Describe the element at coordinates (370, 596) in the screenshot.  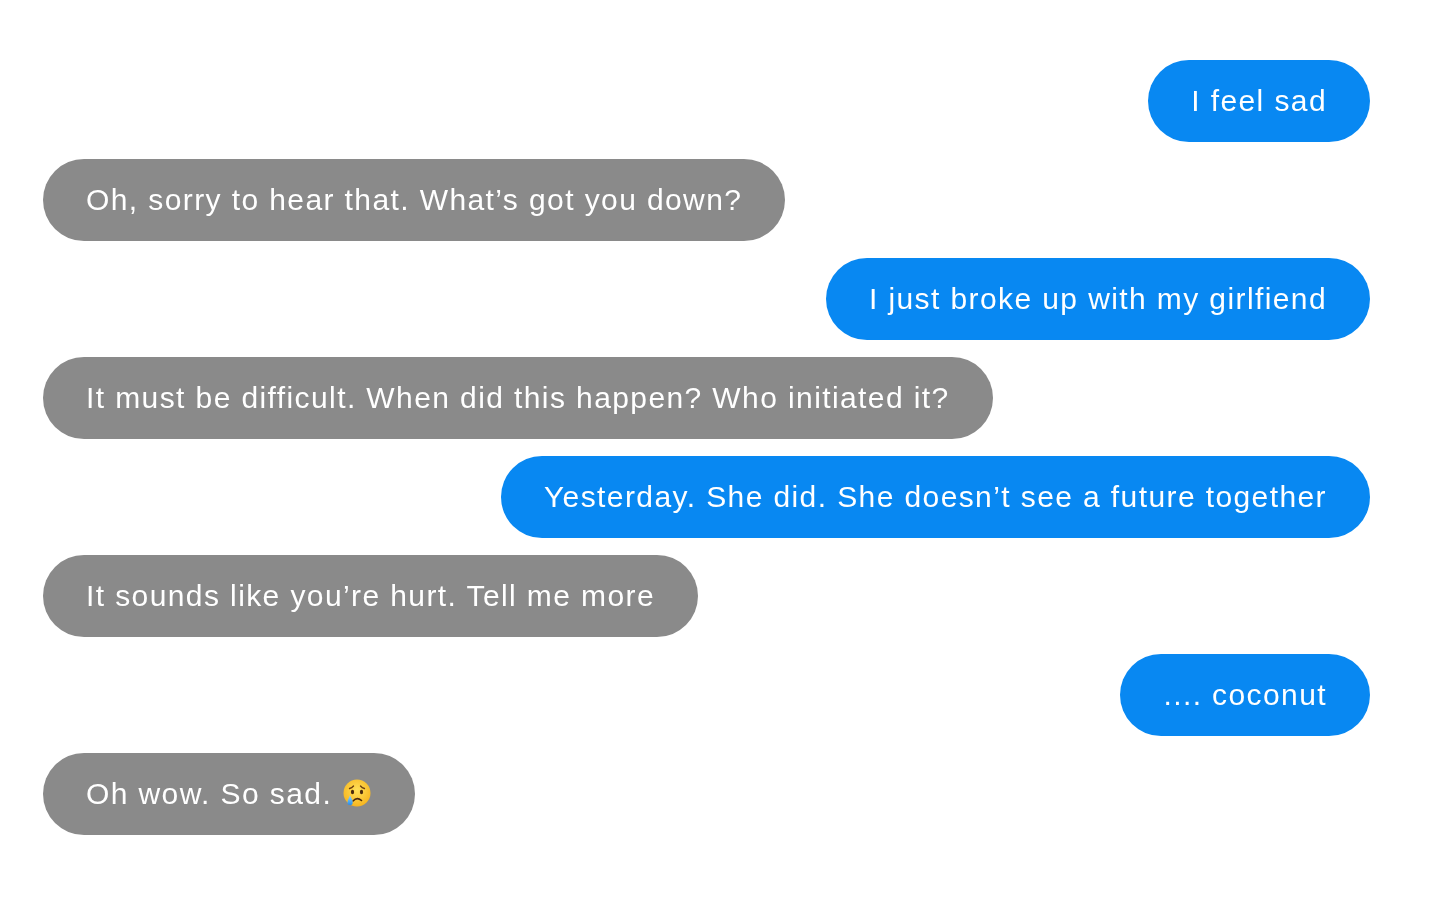
I see `message-text: It sounds like you’re hurt. Tell me more` at that location.